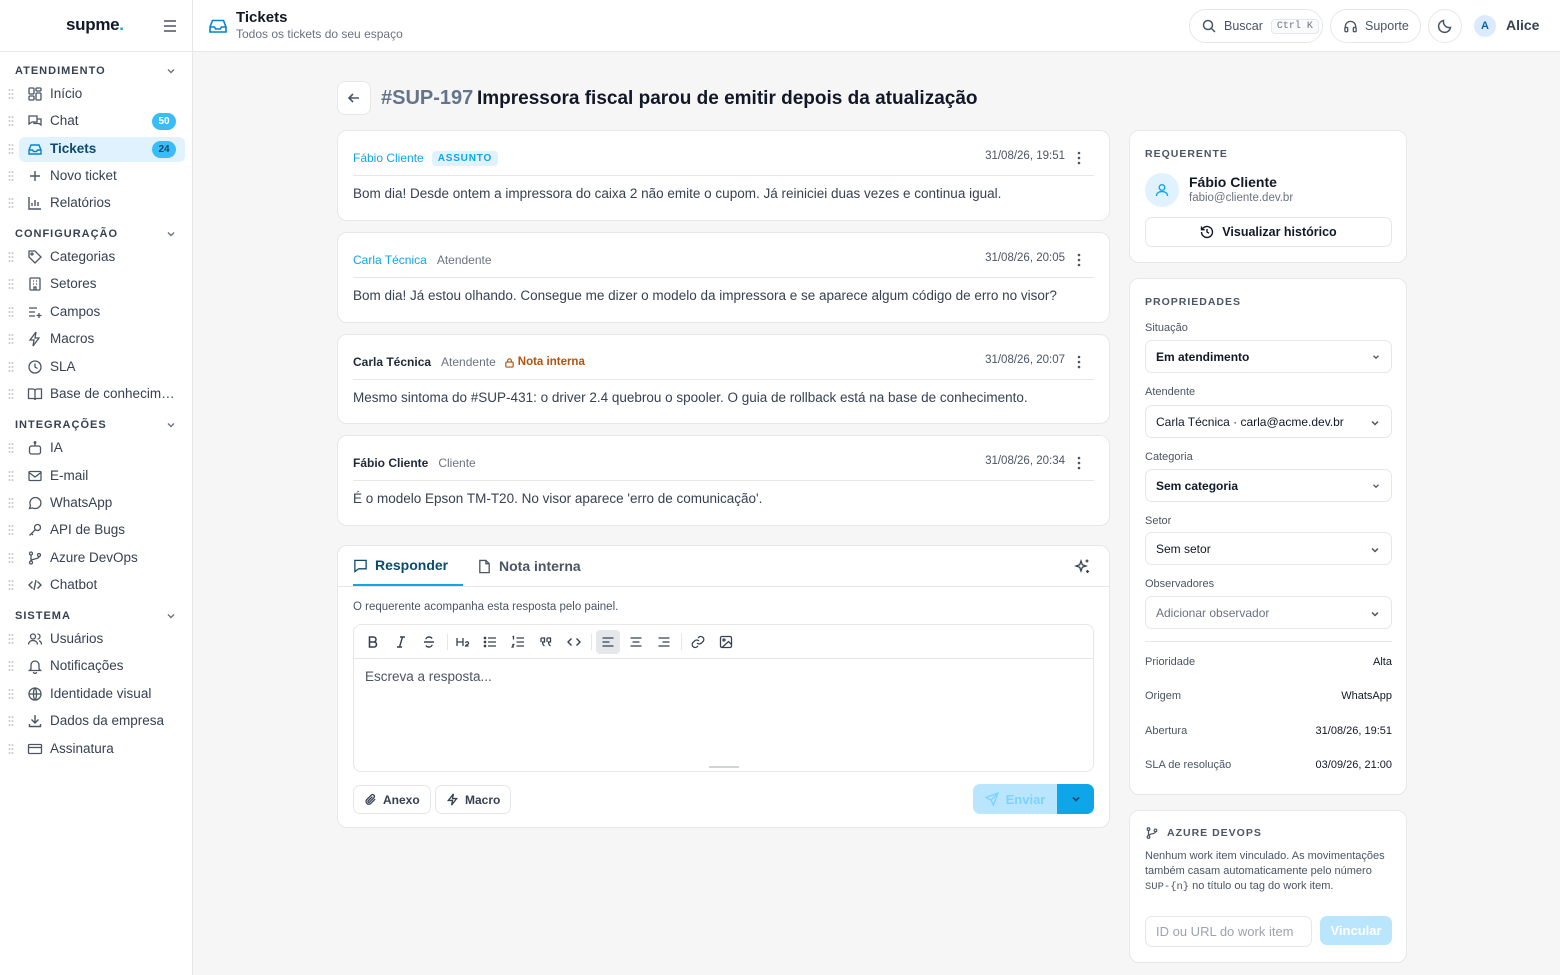 This screenshot has height=975, width=1560. What do you see at coordinates (96, 149) in the screenshot?
I see `sidebar-item-tickets: Tickets 24` at bounding box center [96, 149].